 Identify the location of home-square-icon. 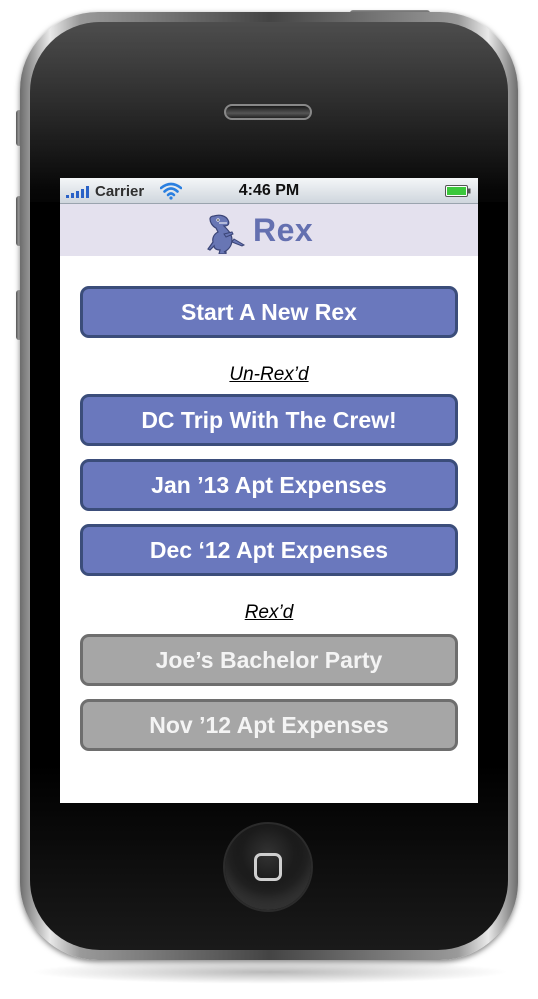
(268, 867).